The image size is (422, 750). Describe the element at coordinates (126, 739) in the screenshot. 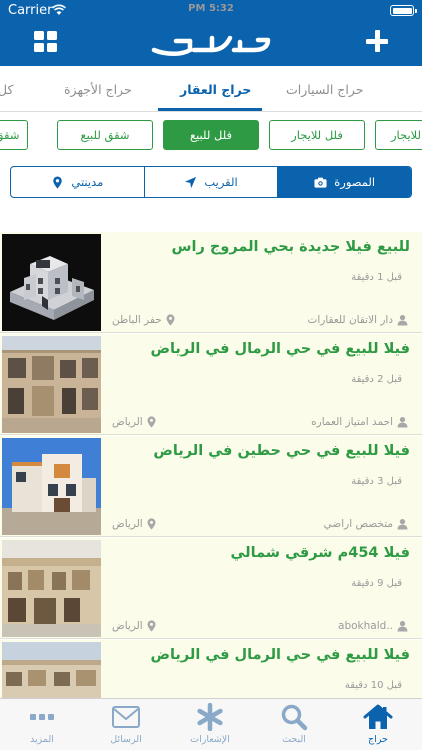

I see `tab-messages-label: الرسائل` at that location.